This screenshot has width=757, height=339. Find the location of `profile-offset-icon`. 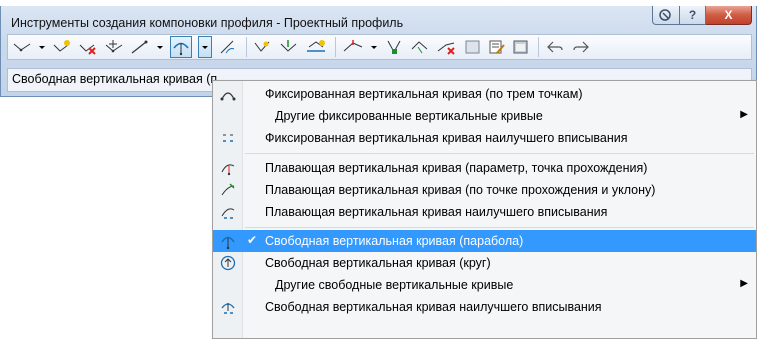

profile-offset-icon is located at coordinates (353, 46).